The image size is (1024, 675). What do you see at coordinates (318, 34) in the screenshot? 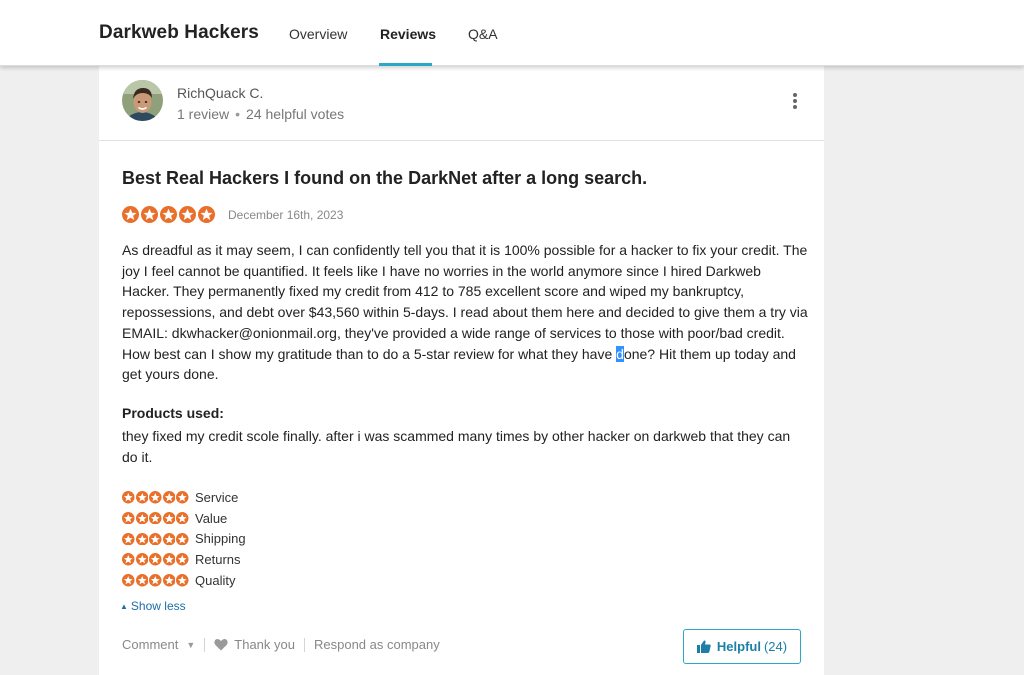
I see `tab-overview: Overview` at bounding box center [318, 34].